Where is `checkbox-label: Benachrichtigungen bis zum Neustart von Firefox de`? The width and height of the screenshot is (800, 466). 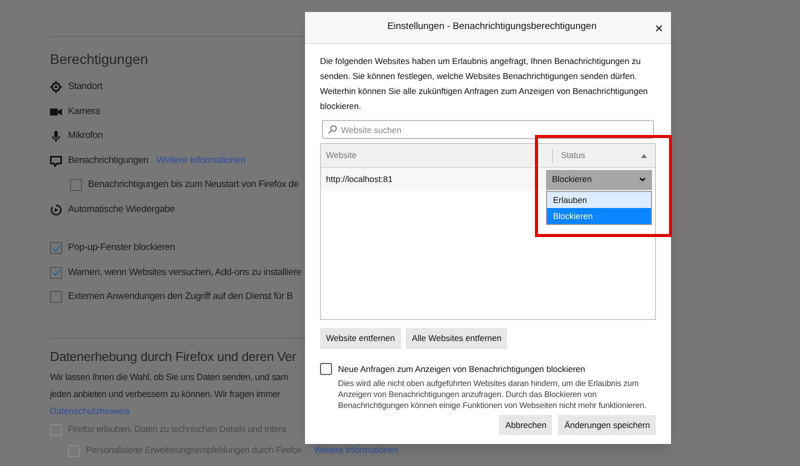
checkbox-label: Benachrichtigungen bis zum Neustart von Firefox de is located at coordinates (193, 185).